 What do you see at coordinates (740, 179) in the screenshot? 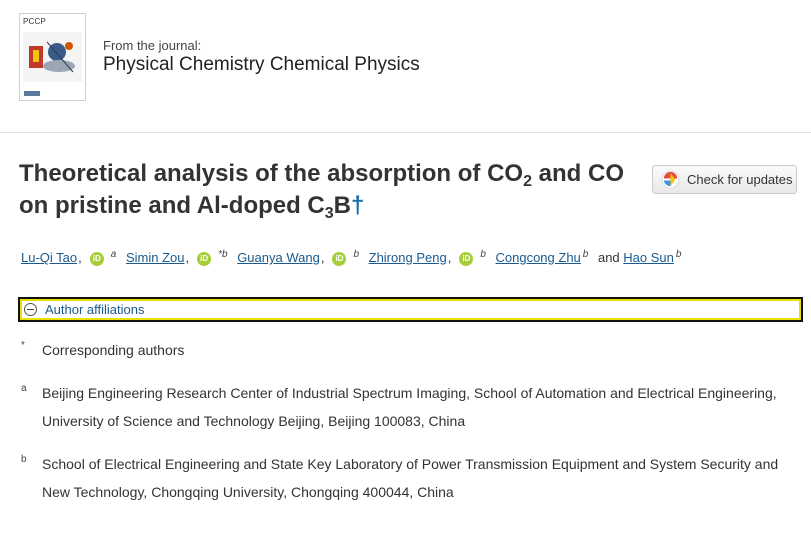
I see `check-for-updates-label: Check for updates` at bounding box center [740, 179].